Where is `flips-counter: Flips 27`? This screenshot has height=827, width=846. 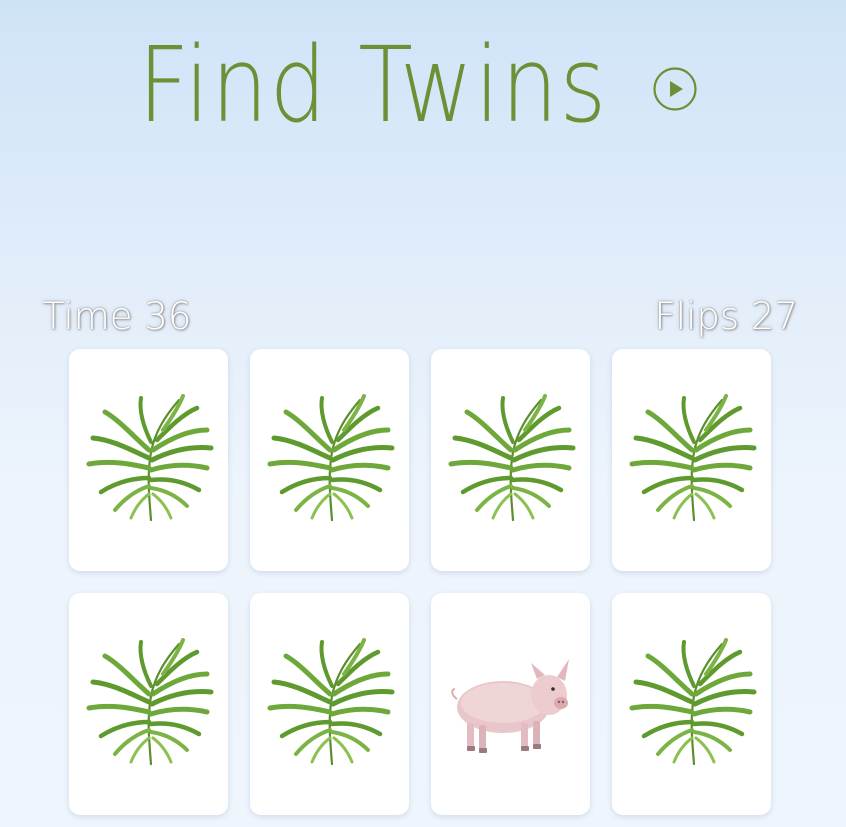 flips-counter: Flips 27 is located at coordinates (726, 316).